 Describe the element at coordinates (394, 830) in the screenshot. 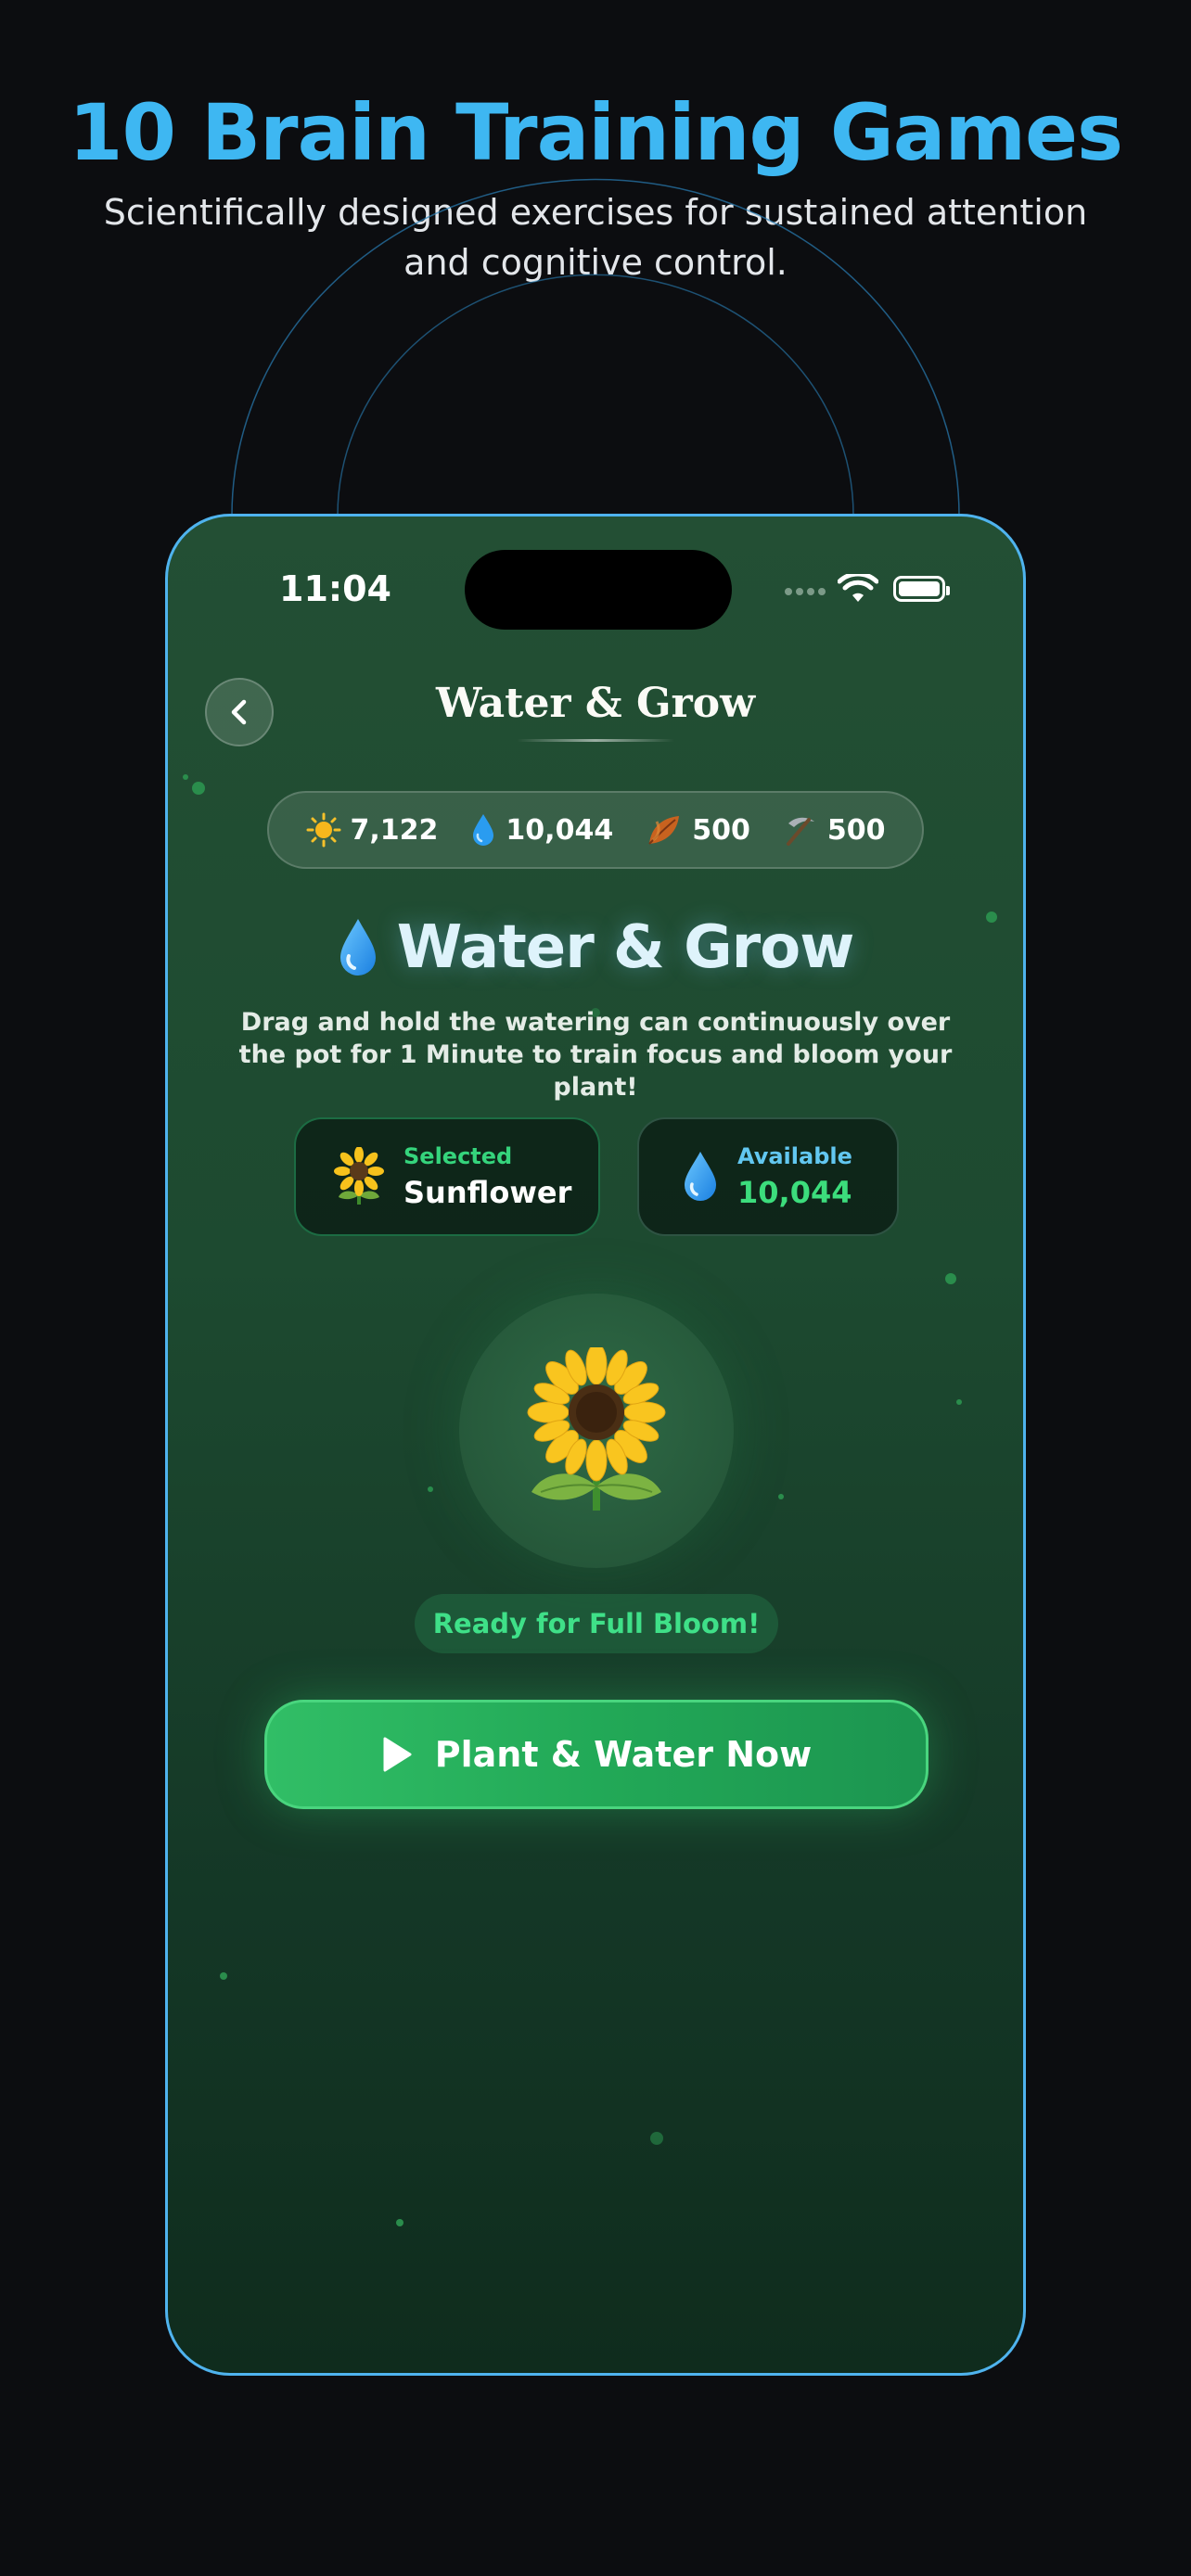

I see `stat-sun-value: 7,122` at that location.